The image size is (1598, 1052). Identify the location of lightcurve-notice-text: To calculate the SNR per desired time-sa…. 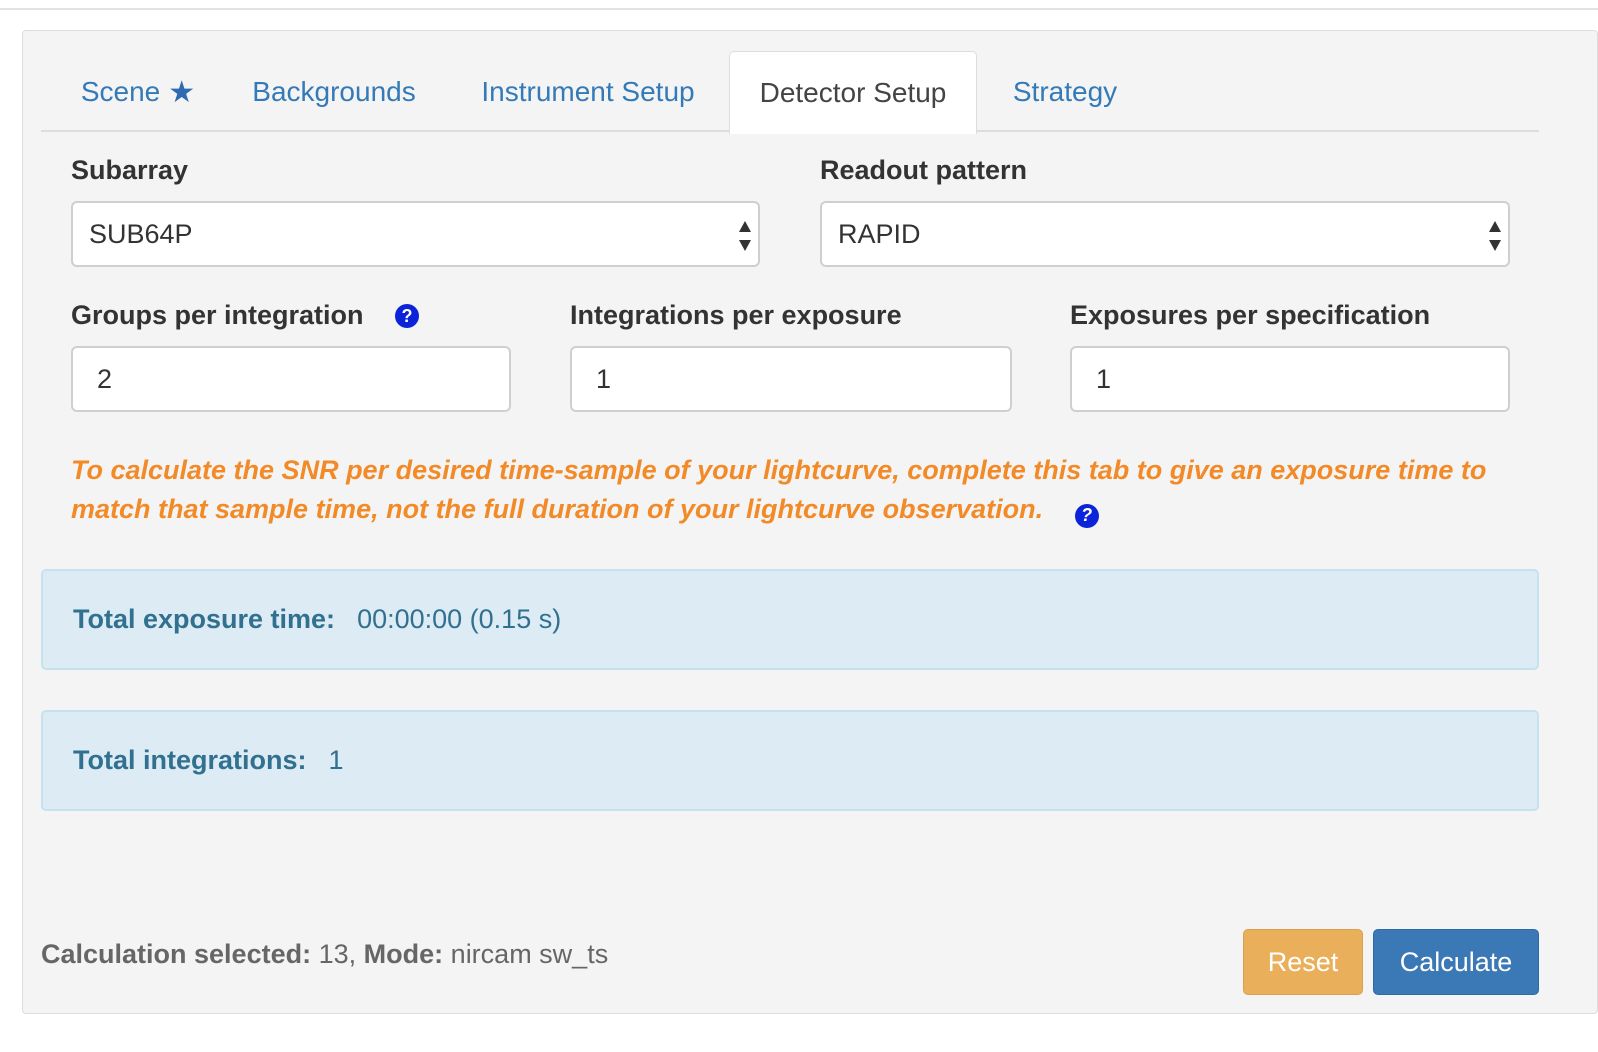
(779, 489).